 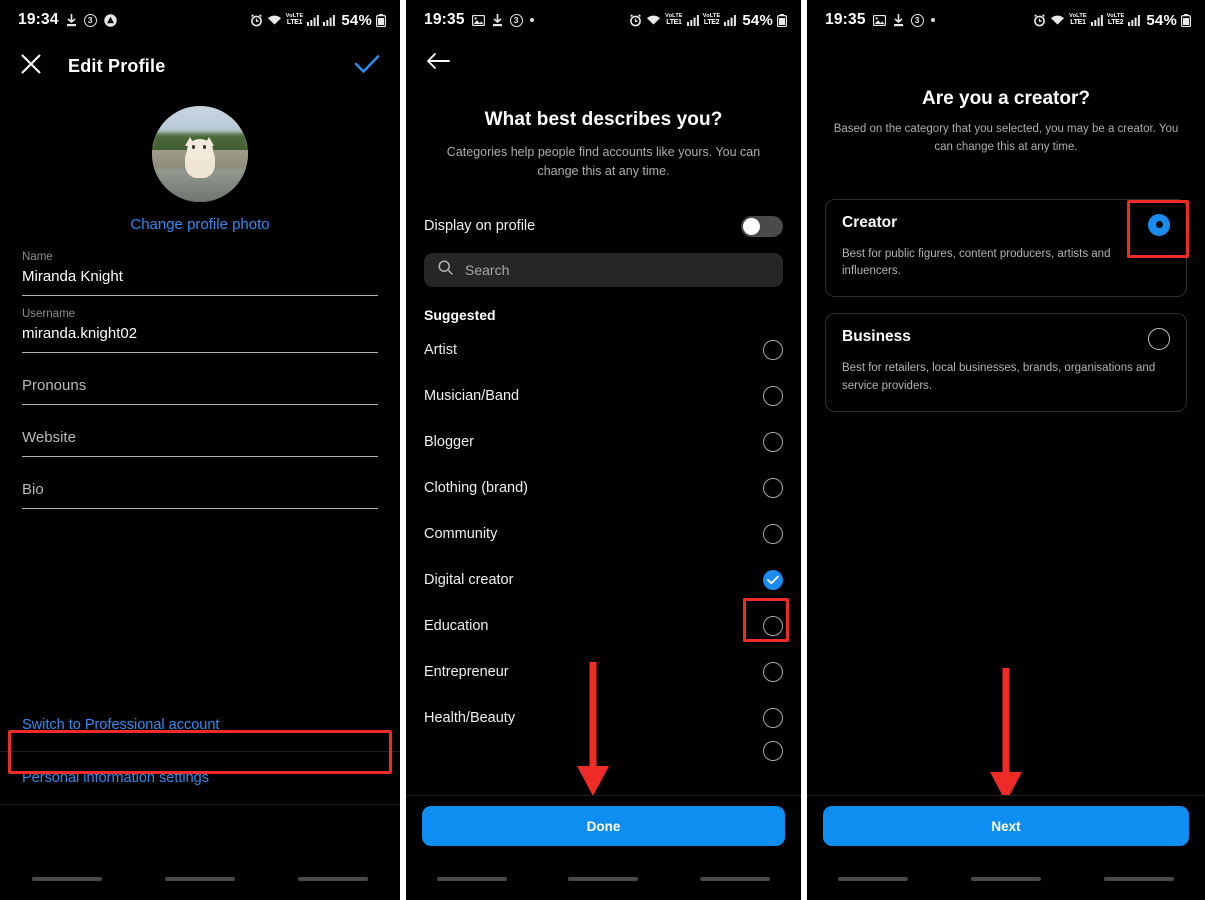 I want to click on field-website: Website, so click(x=200, y=431).